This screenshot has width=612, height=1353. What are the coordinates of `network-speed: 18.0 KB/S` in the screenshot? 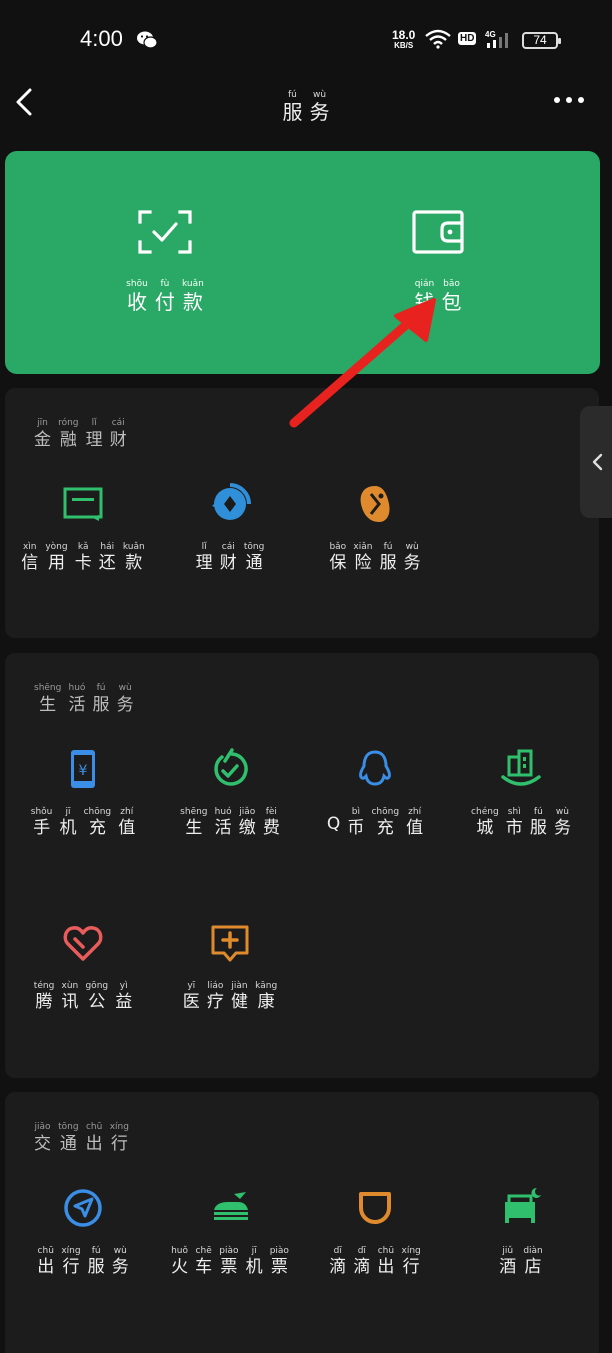 It's located at (404, 39).